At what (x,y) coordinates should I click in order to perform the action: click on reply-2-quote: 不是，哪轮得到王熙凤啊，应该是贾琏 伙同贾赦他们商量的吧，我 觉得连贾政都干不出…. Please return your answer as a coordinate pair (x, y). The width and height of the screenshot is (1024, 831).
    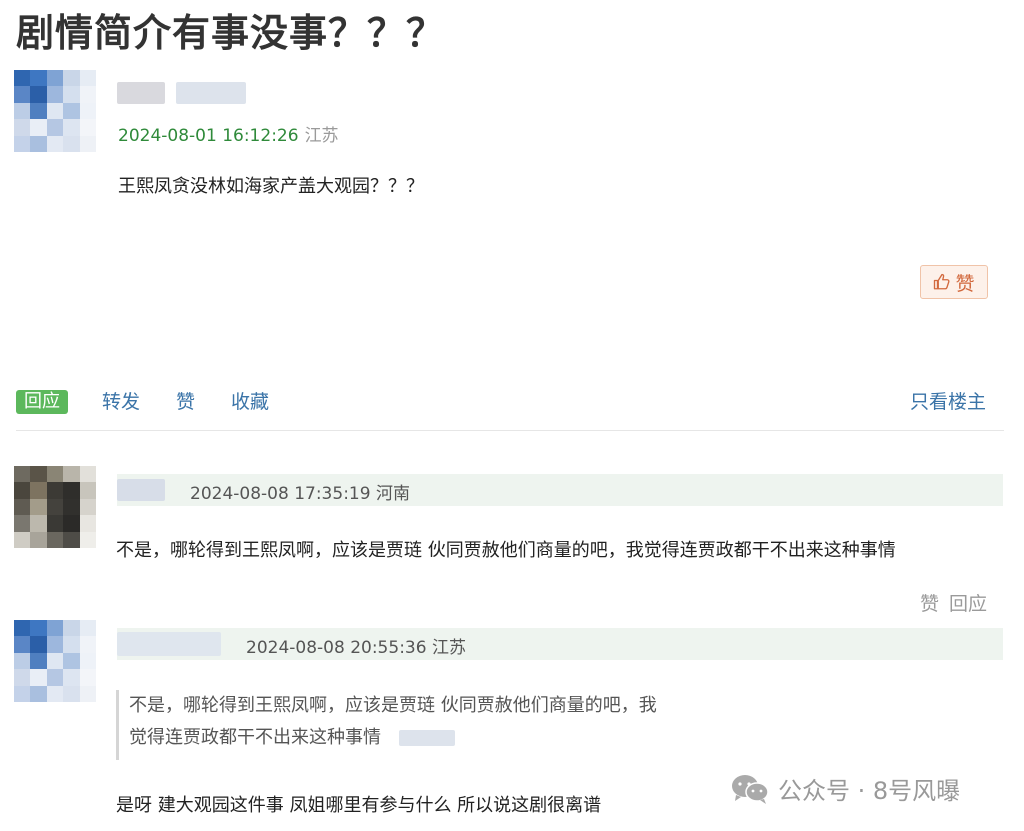
    Looking at the image, I should click on (436, 725).